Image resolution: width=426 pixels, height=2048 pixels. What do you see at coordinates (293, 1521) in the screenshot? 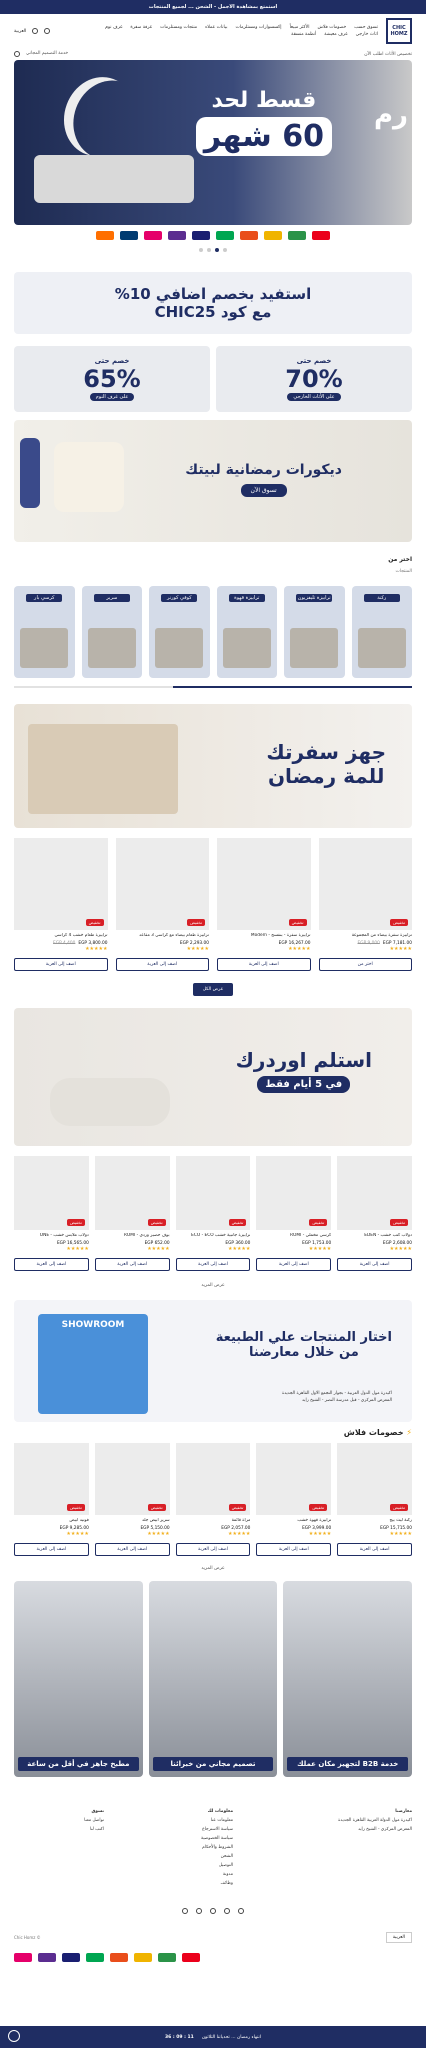
I see `product-title: ترابيزة قهوة خشب` at bounding box center [293, 1521].